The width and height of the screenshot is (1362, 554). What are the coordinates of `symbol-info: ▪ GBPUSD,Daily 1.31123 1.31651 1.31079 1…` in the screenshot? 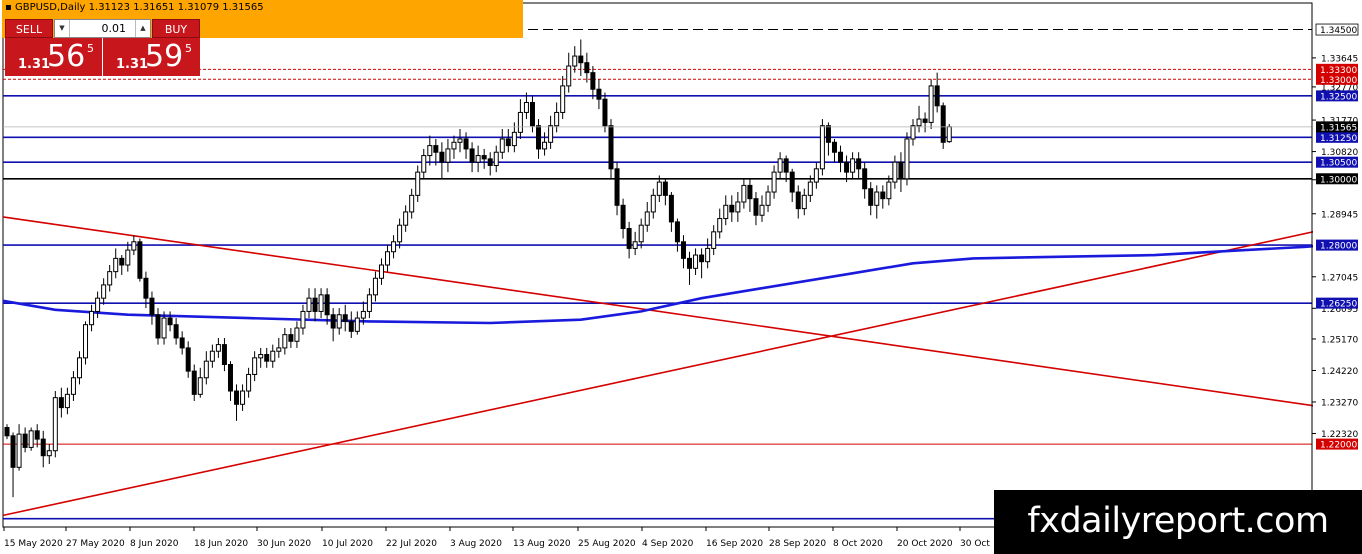 It's located at (134, 7).